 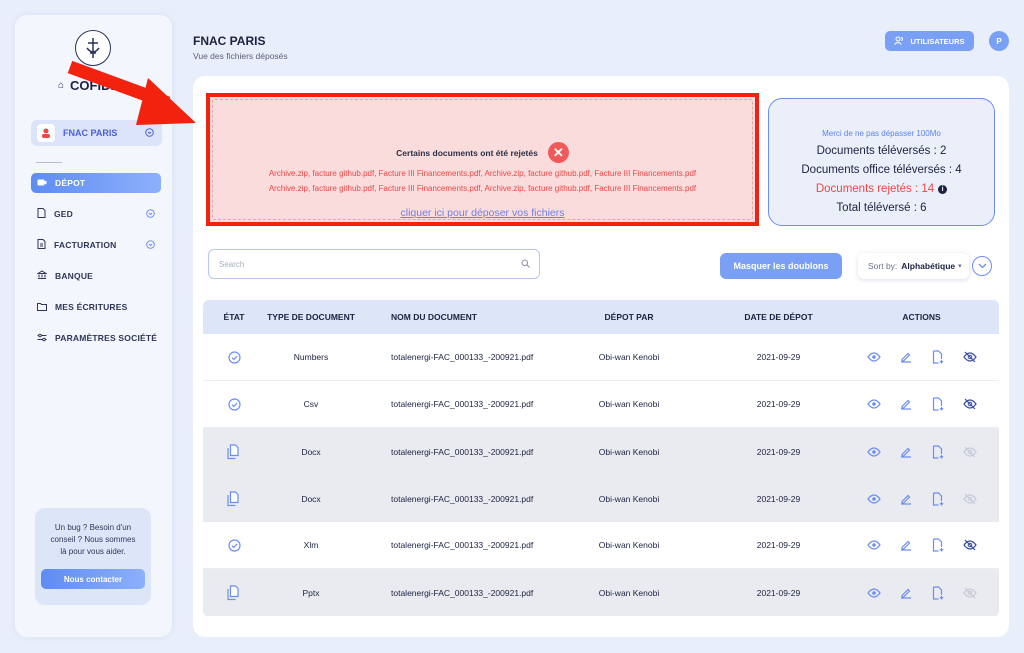 I want to click on page-title: FNAC PARIS, so click(x=229, y=41).